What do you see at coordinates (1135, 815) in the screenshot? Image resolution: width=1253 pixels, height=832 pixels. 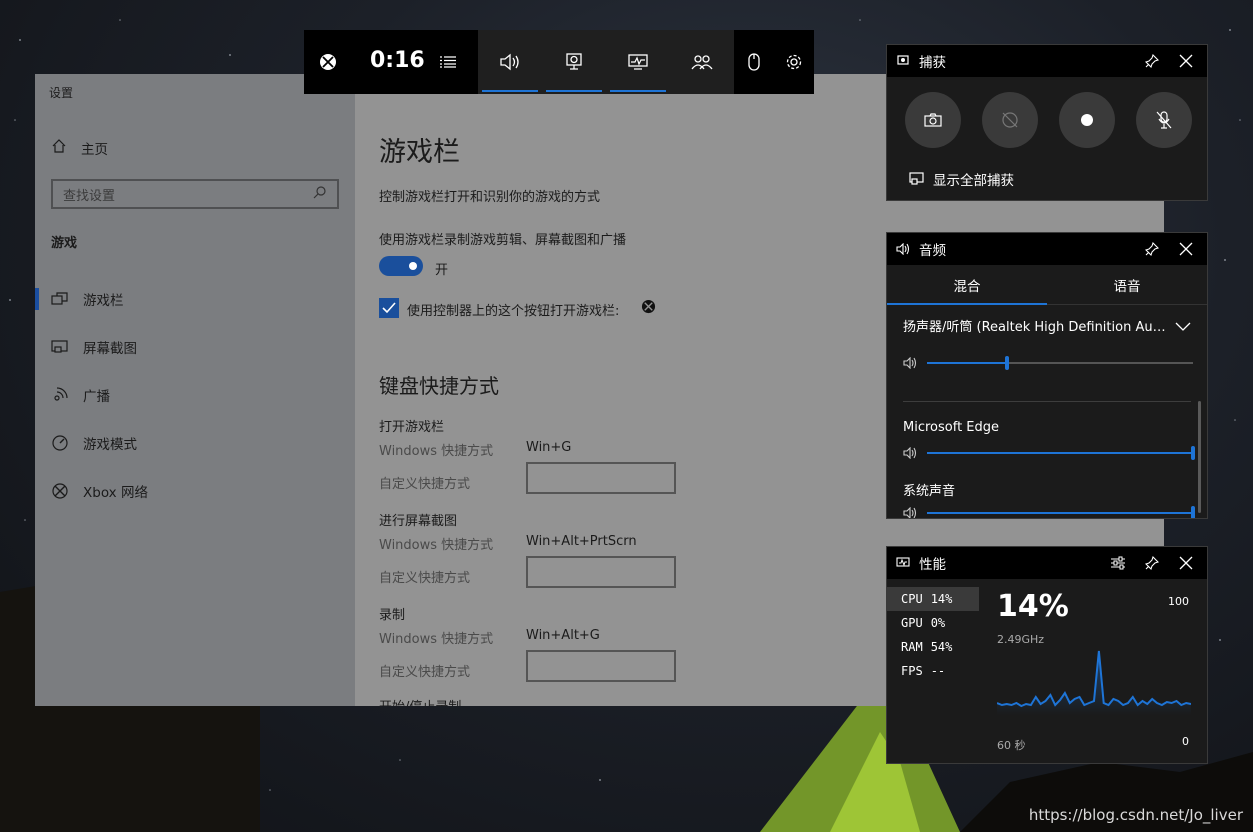 I see `watermark: https://blog.csdn.net/Jo_liver` at bounding box center [1135, 815].